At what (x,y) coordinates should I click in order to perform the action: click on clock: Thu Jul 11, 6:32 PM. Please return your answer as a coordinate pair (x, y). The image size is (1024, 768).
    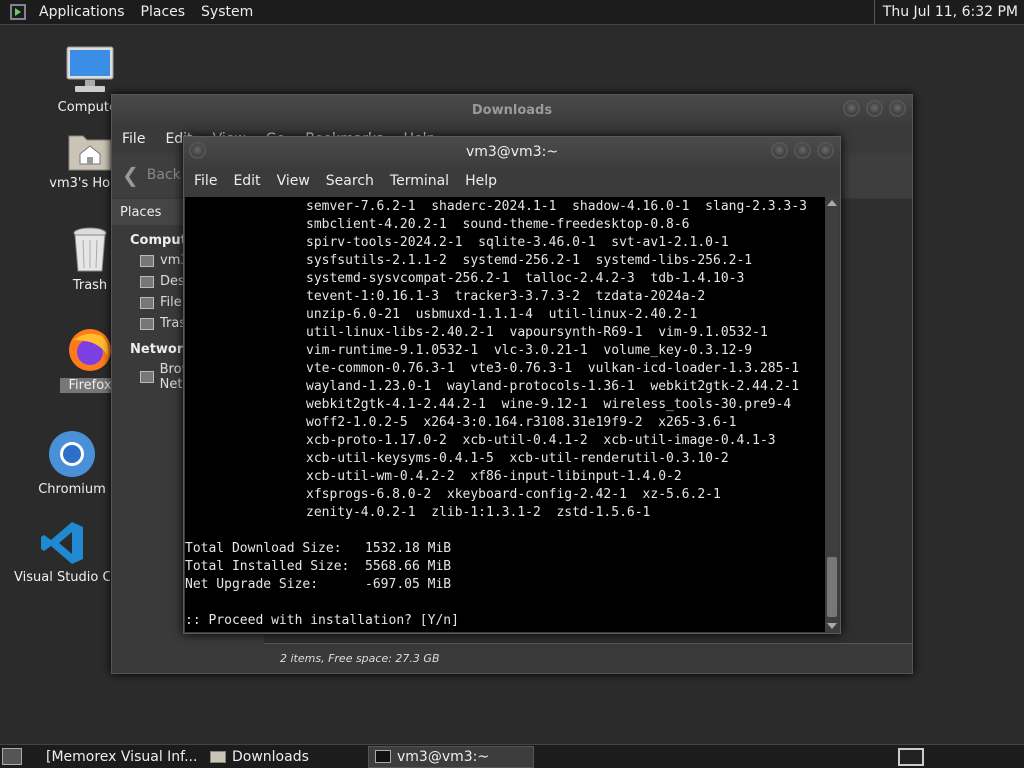
    Looking at the image, I should click on (948, 12).